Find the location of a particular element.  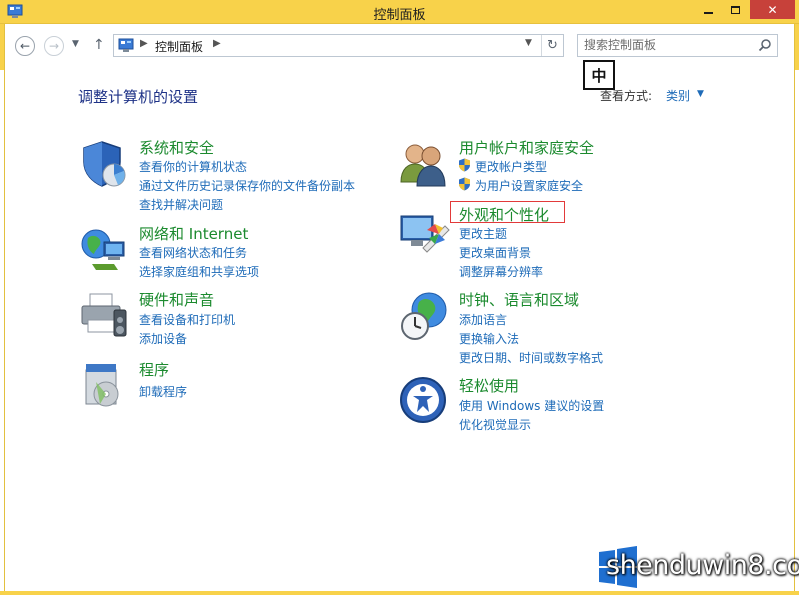

close-button: ✕ is located at coordinates (772, 9).